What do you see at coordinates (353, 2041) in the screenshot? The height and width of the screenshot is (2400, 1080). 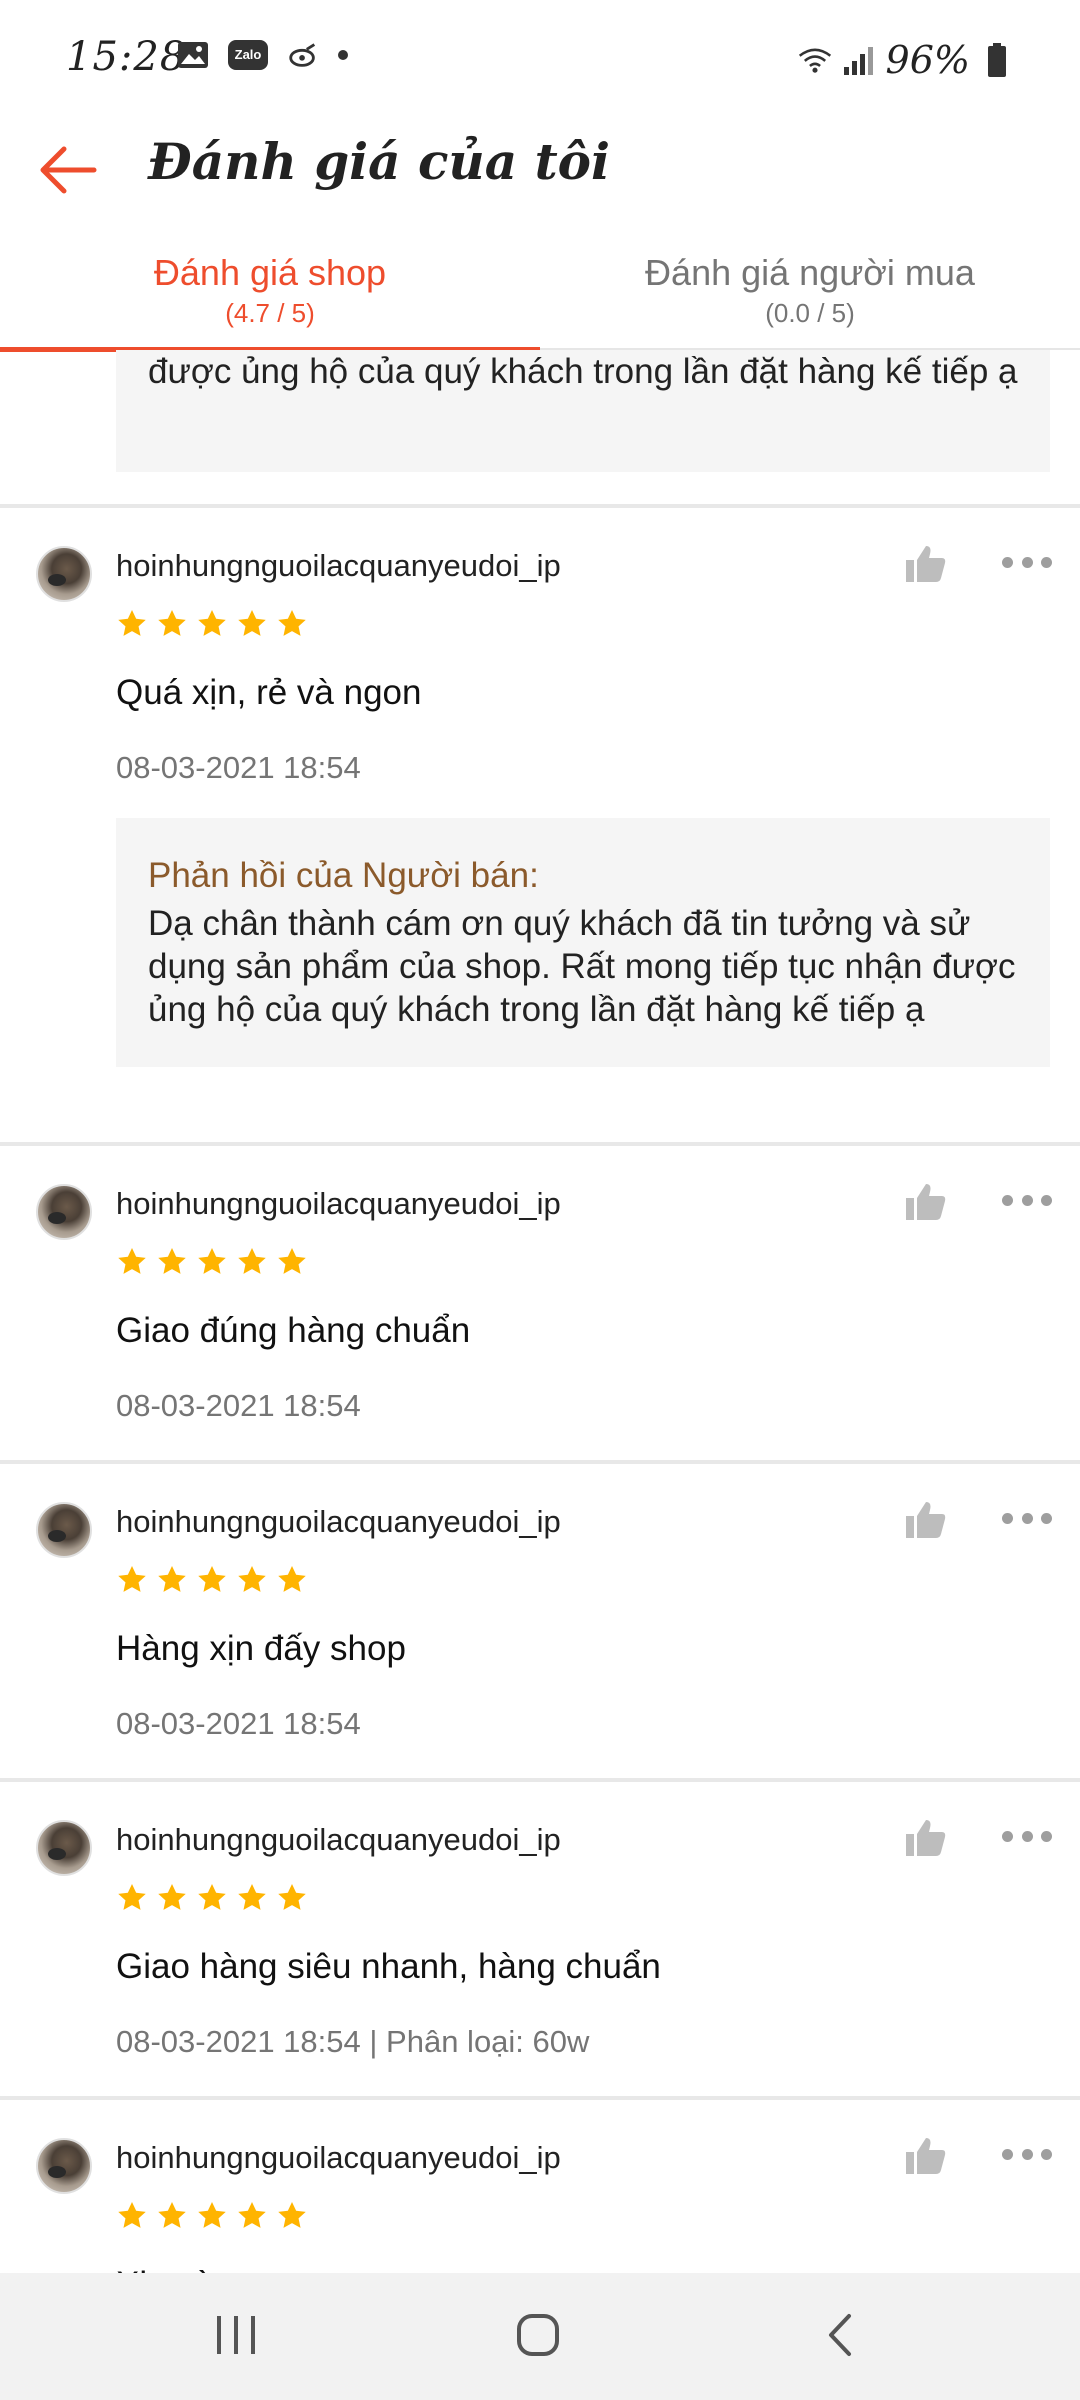 I see `review-meta: 08-03-2021 18:54 | Phân loại: 60w` at bounding box center [353, 2041].